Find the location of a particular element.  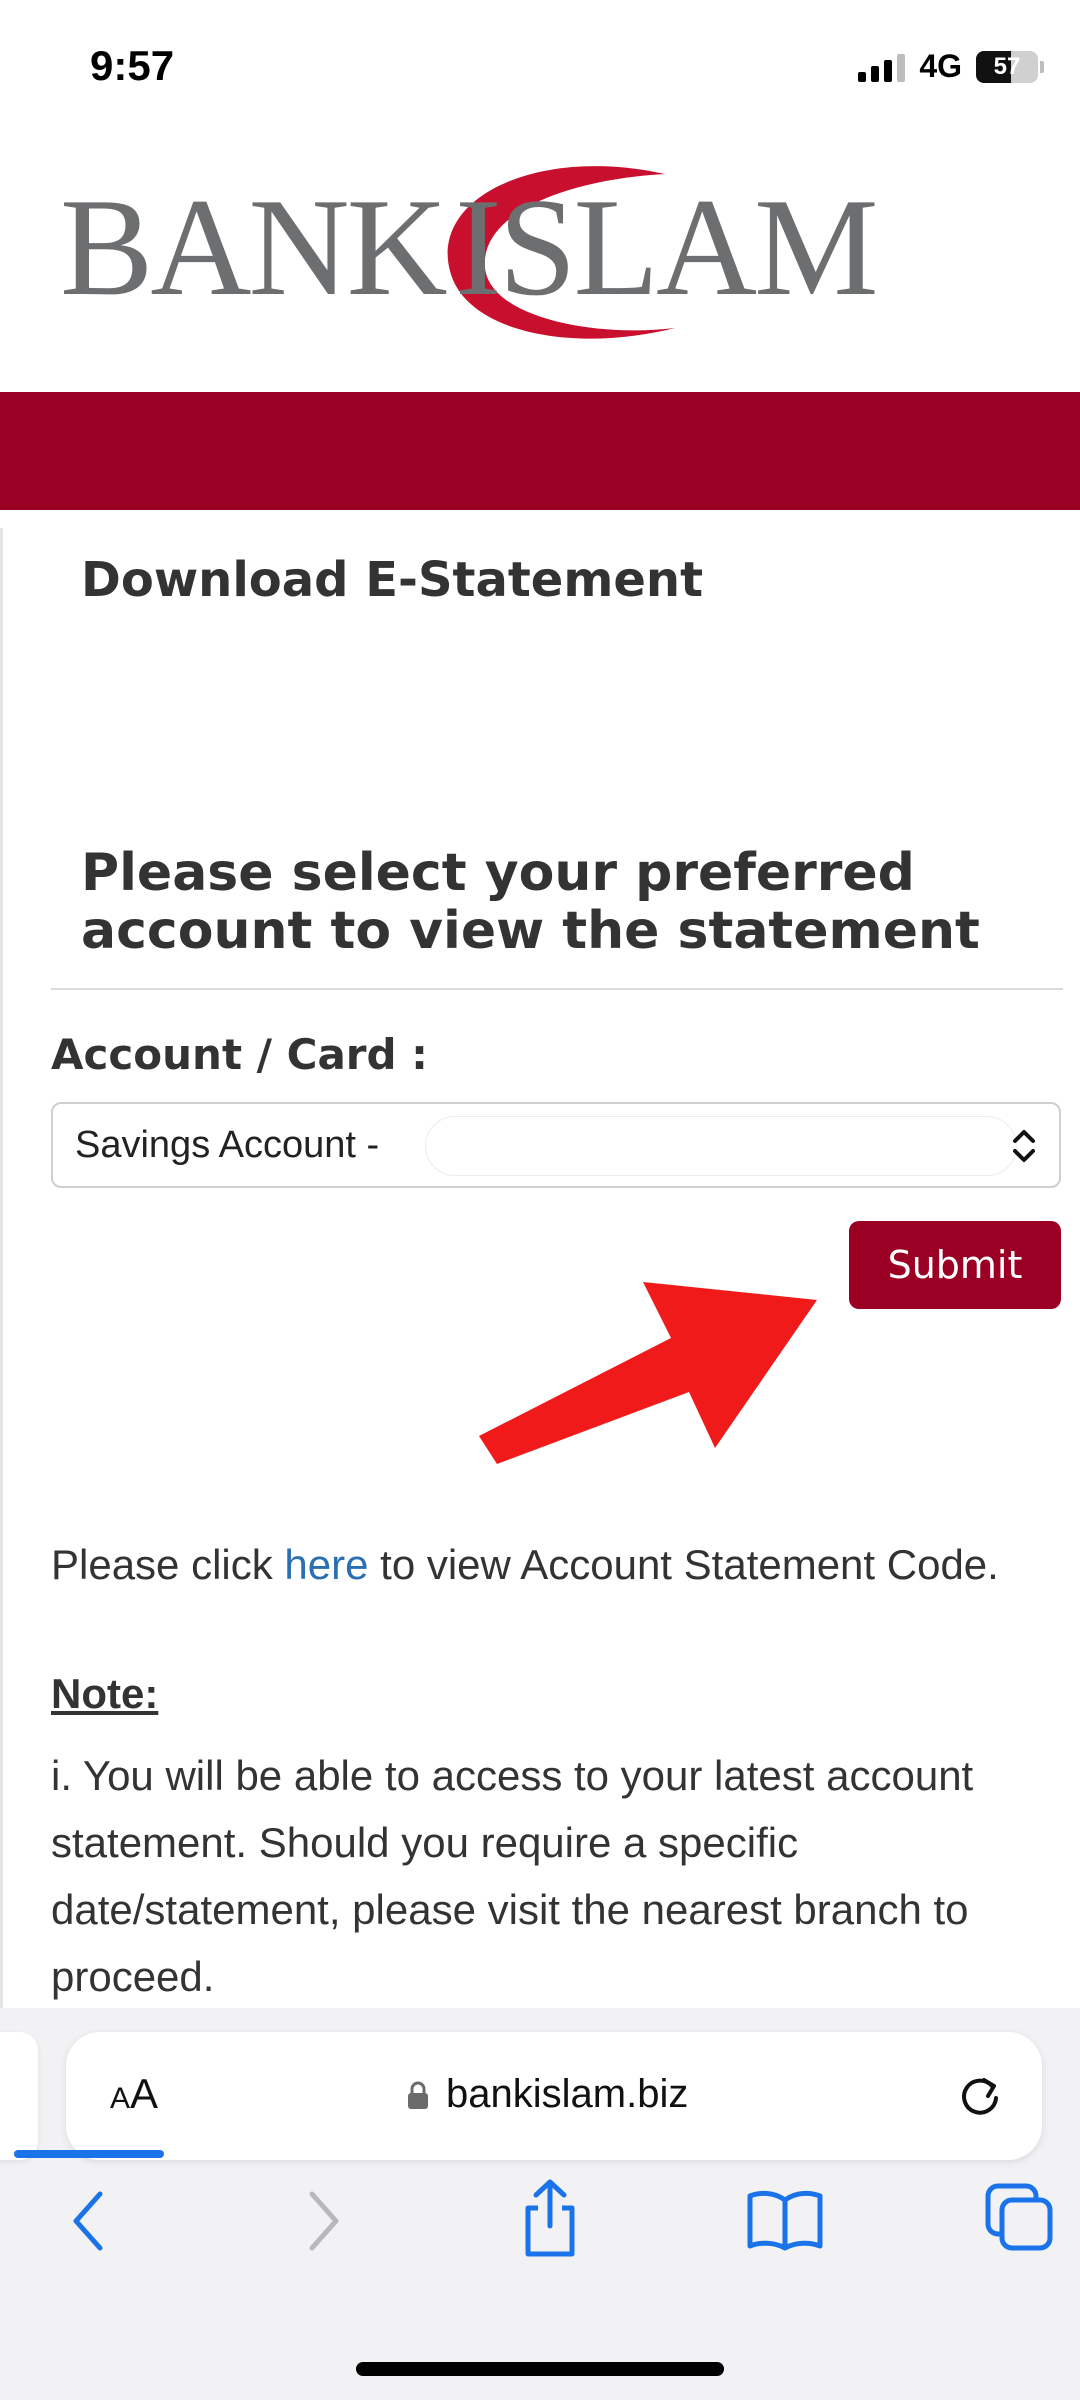

battery-icon: 57 is located at coordinates (1007, 66).